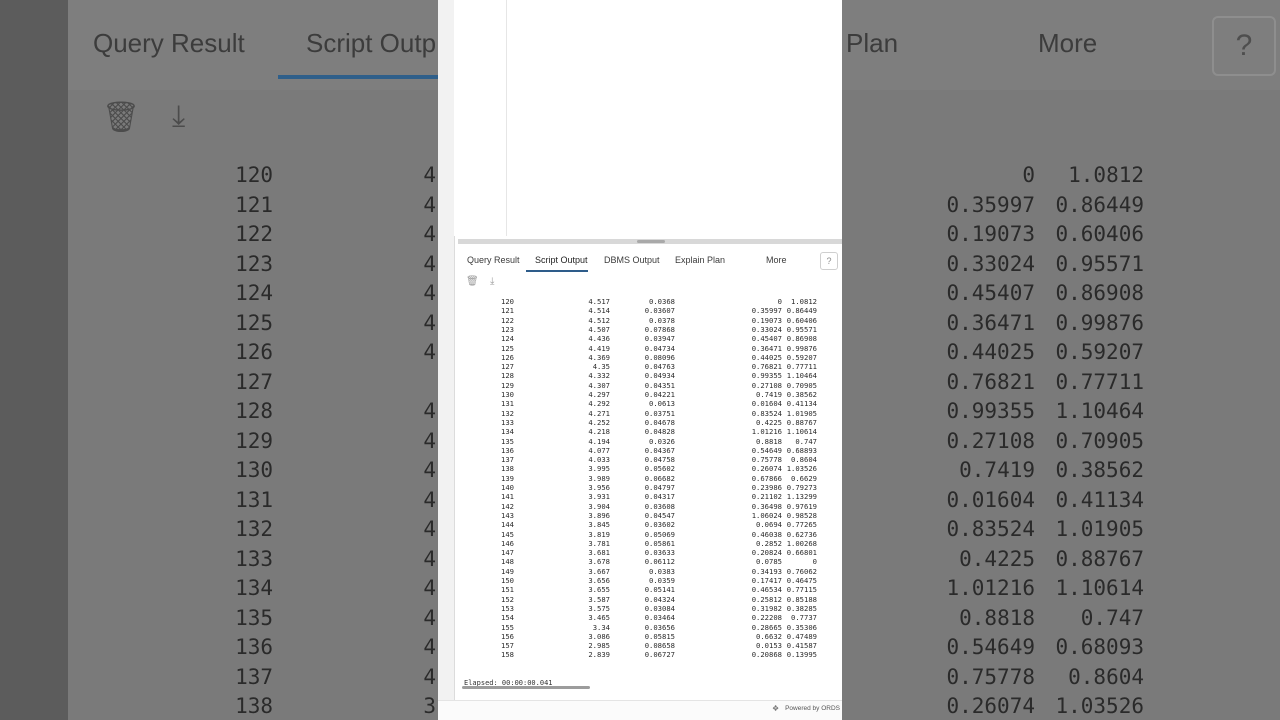 This screenshot has height=720, width=1280. I want to click on table-cell: 3.904, so click(599, 506).